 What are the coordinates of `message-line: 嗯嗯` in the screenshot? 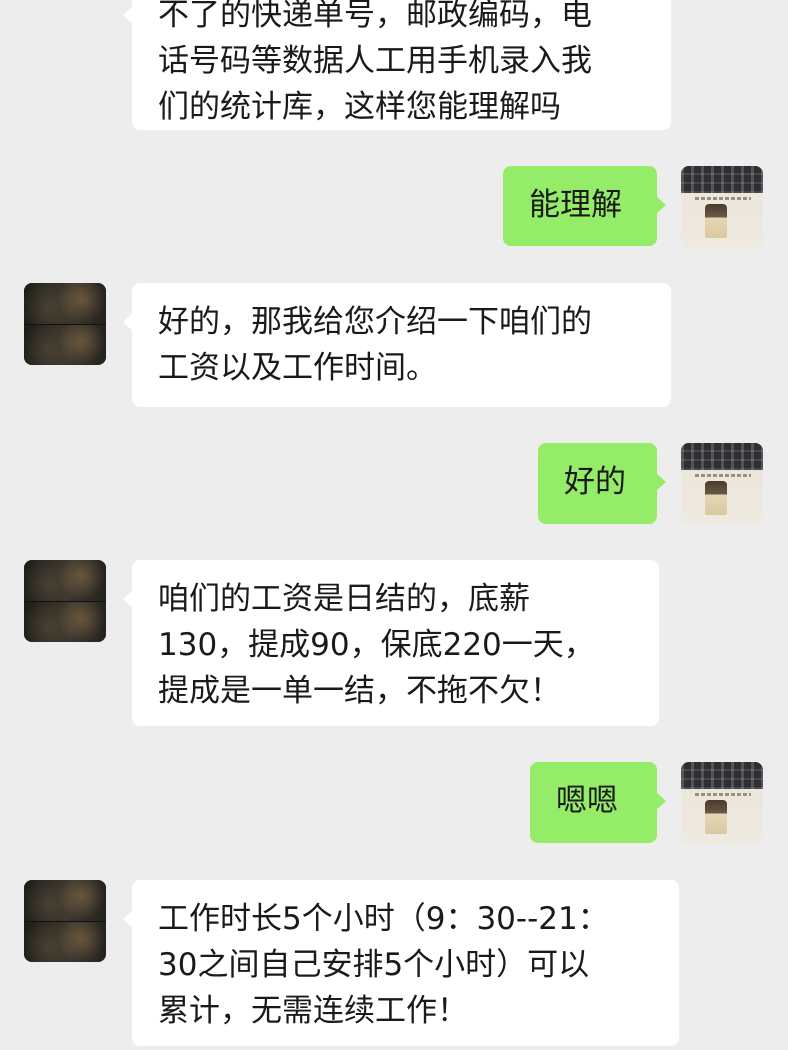 It's located at (587, 801).